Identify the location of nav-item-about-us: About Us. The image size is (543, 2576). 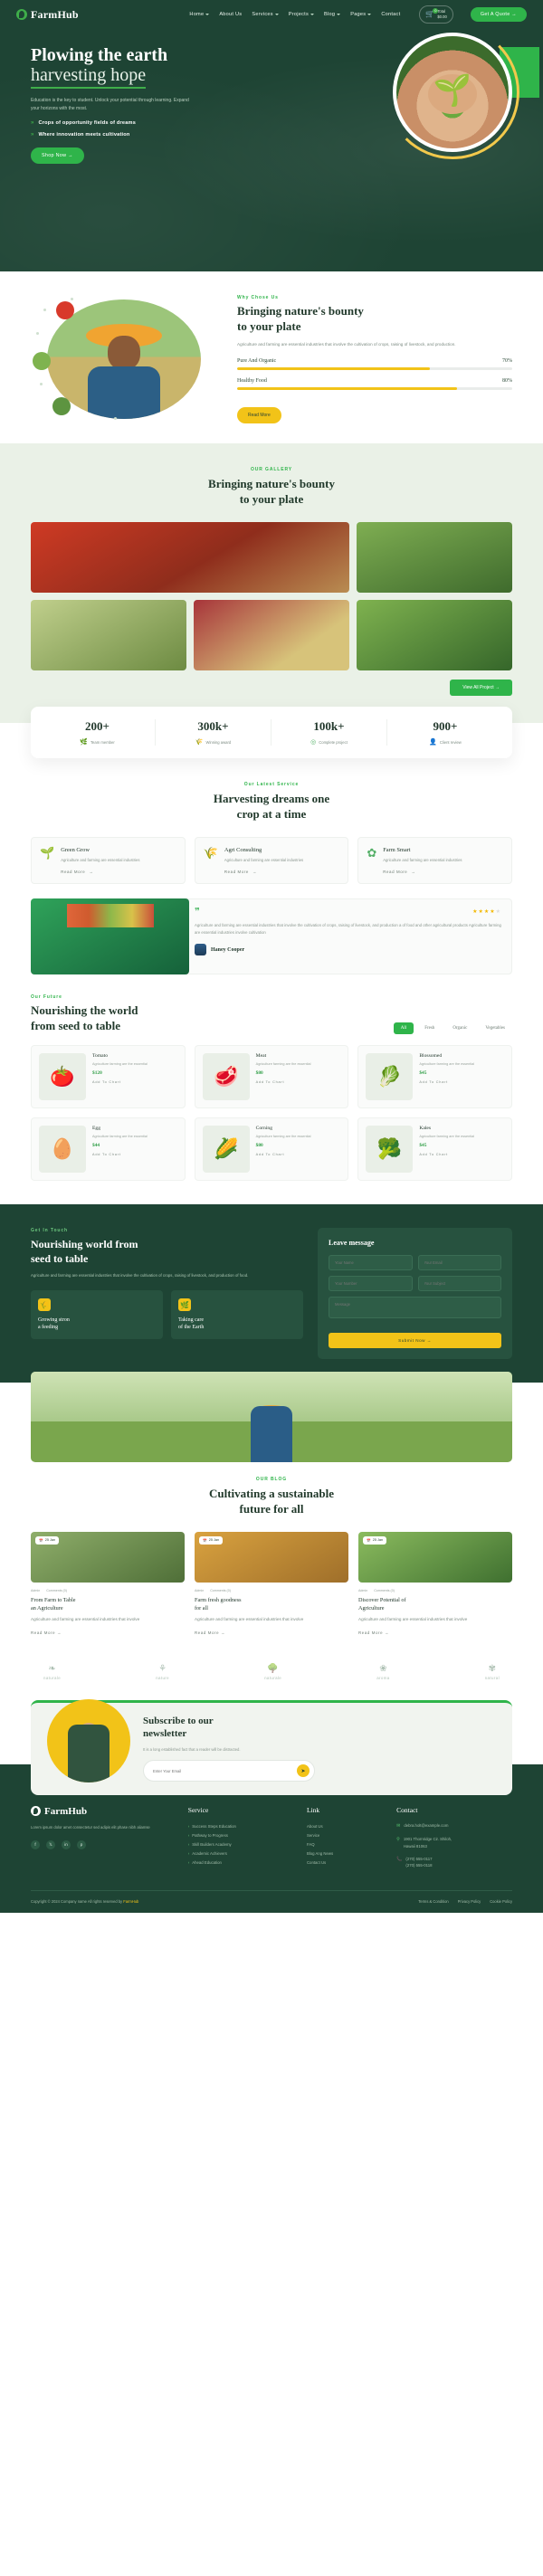
(230, 14).